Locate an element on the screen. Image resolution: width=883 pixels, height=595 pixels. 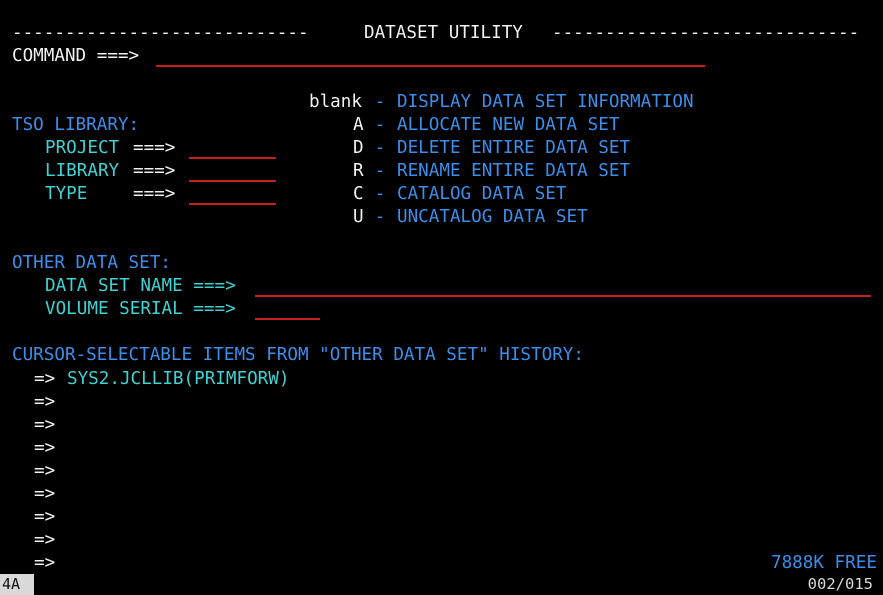
session-indicator: 4A is located at coordinates (17, 584).